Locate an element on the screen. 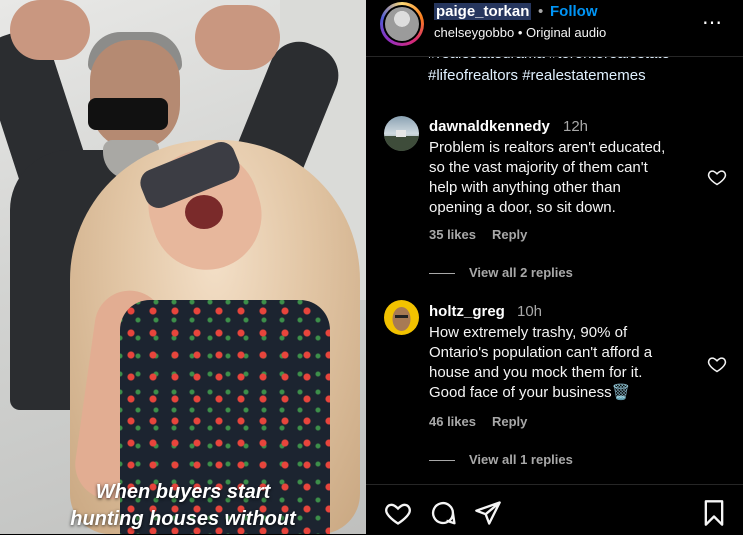 This screenshot has width=743, height=535. comment-line: Problem is realtors aren't educated, is located at coordinates (547, 147).